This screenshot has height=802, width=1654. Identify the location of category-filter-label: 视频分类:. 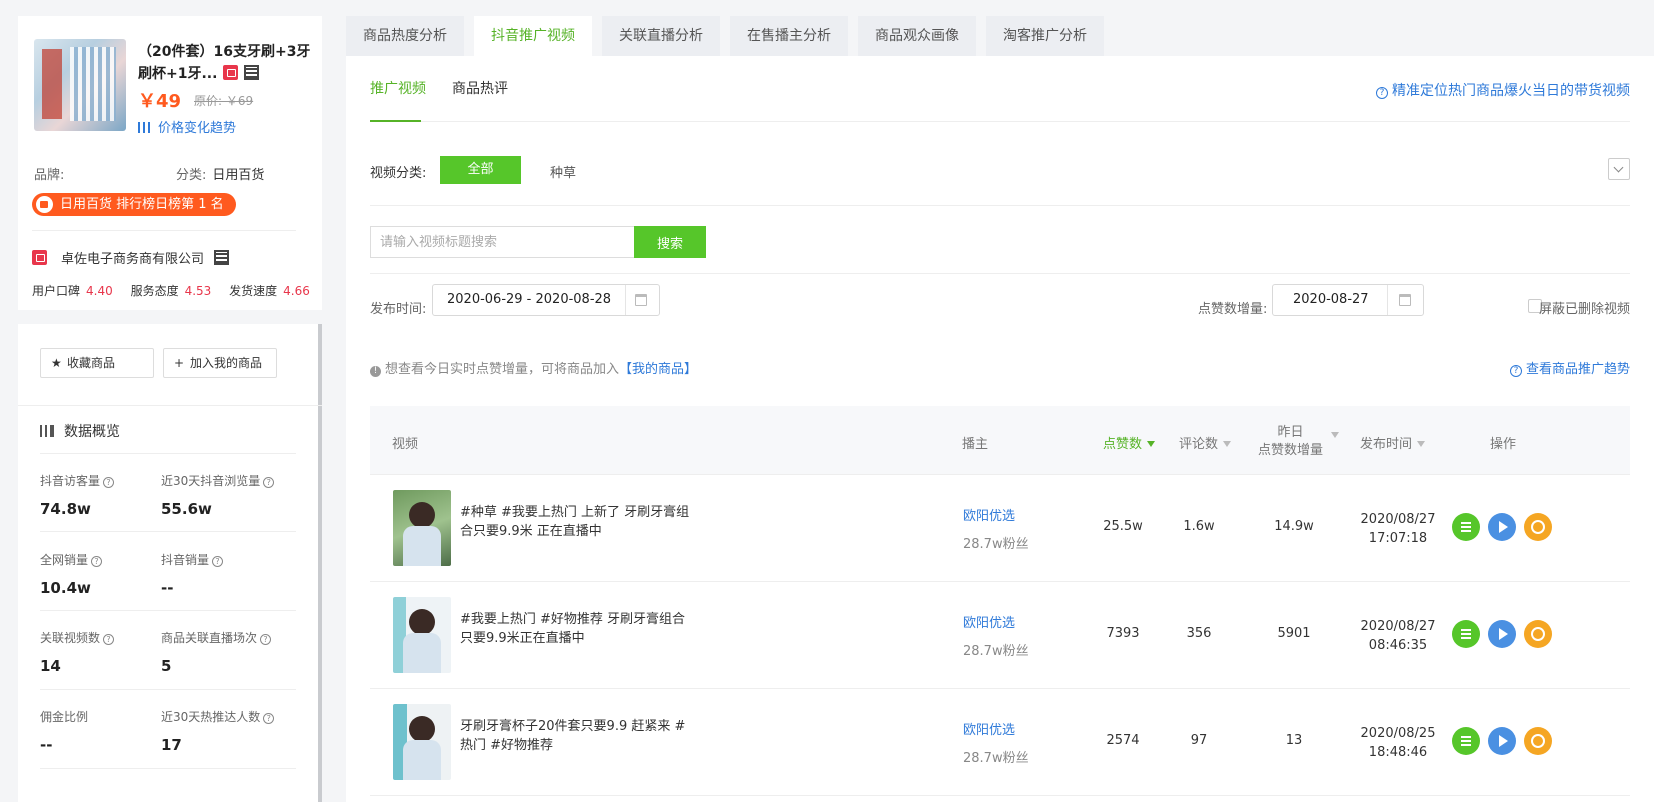
(398, 173).